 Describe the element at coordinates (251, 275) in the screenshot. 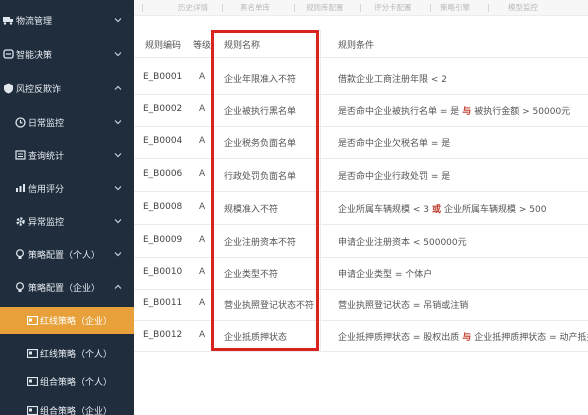

I see `rule-name-cell: 企业类型不符` at that location.